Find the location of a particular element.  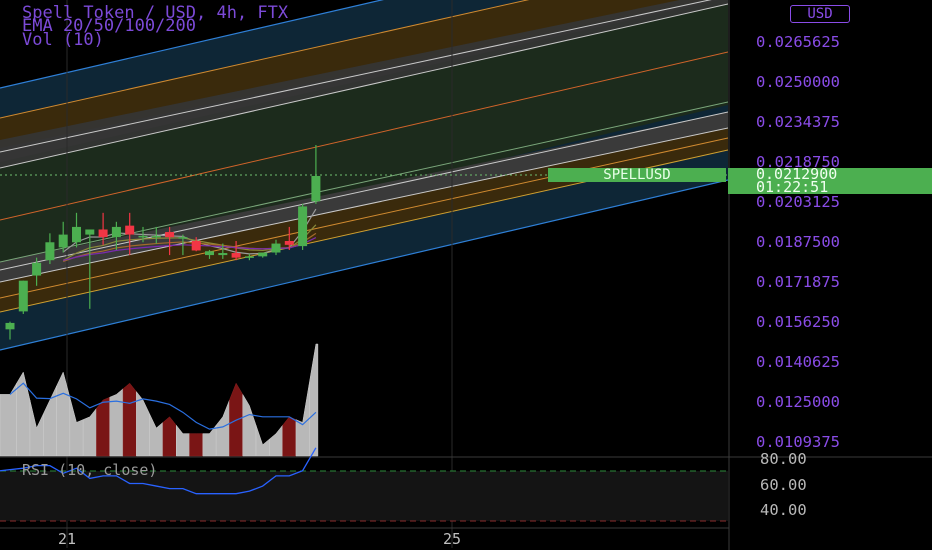

price-tick: 0.0125000 is located at coordinates (798, 402).